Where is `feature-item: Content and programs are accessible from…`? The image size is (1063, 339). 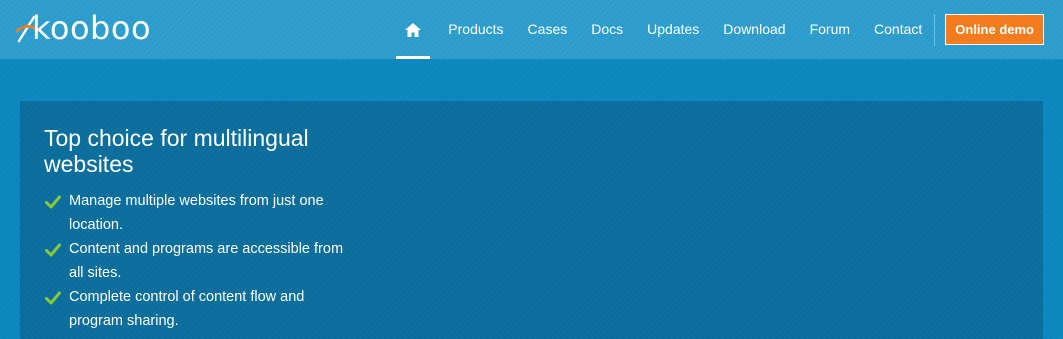 feature-item: Content and programs are accessible from… is located at coordinates (199, 261).